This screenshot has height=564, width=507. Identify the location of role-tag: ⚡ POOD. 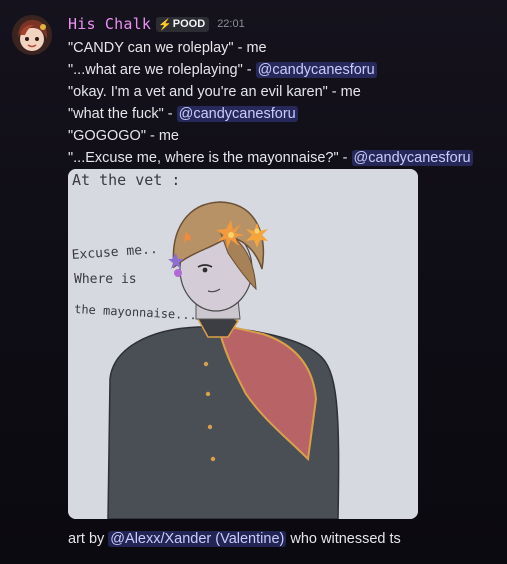
(183, 24).